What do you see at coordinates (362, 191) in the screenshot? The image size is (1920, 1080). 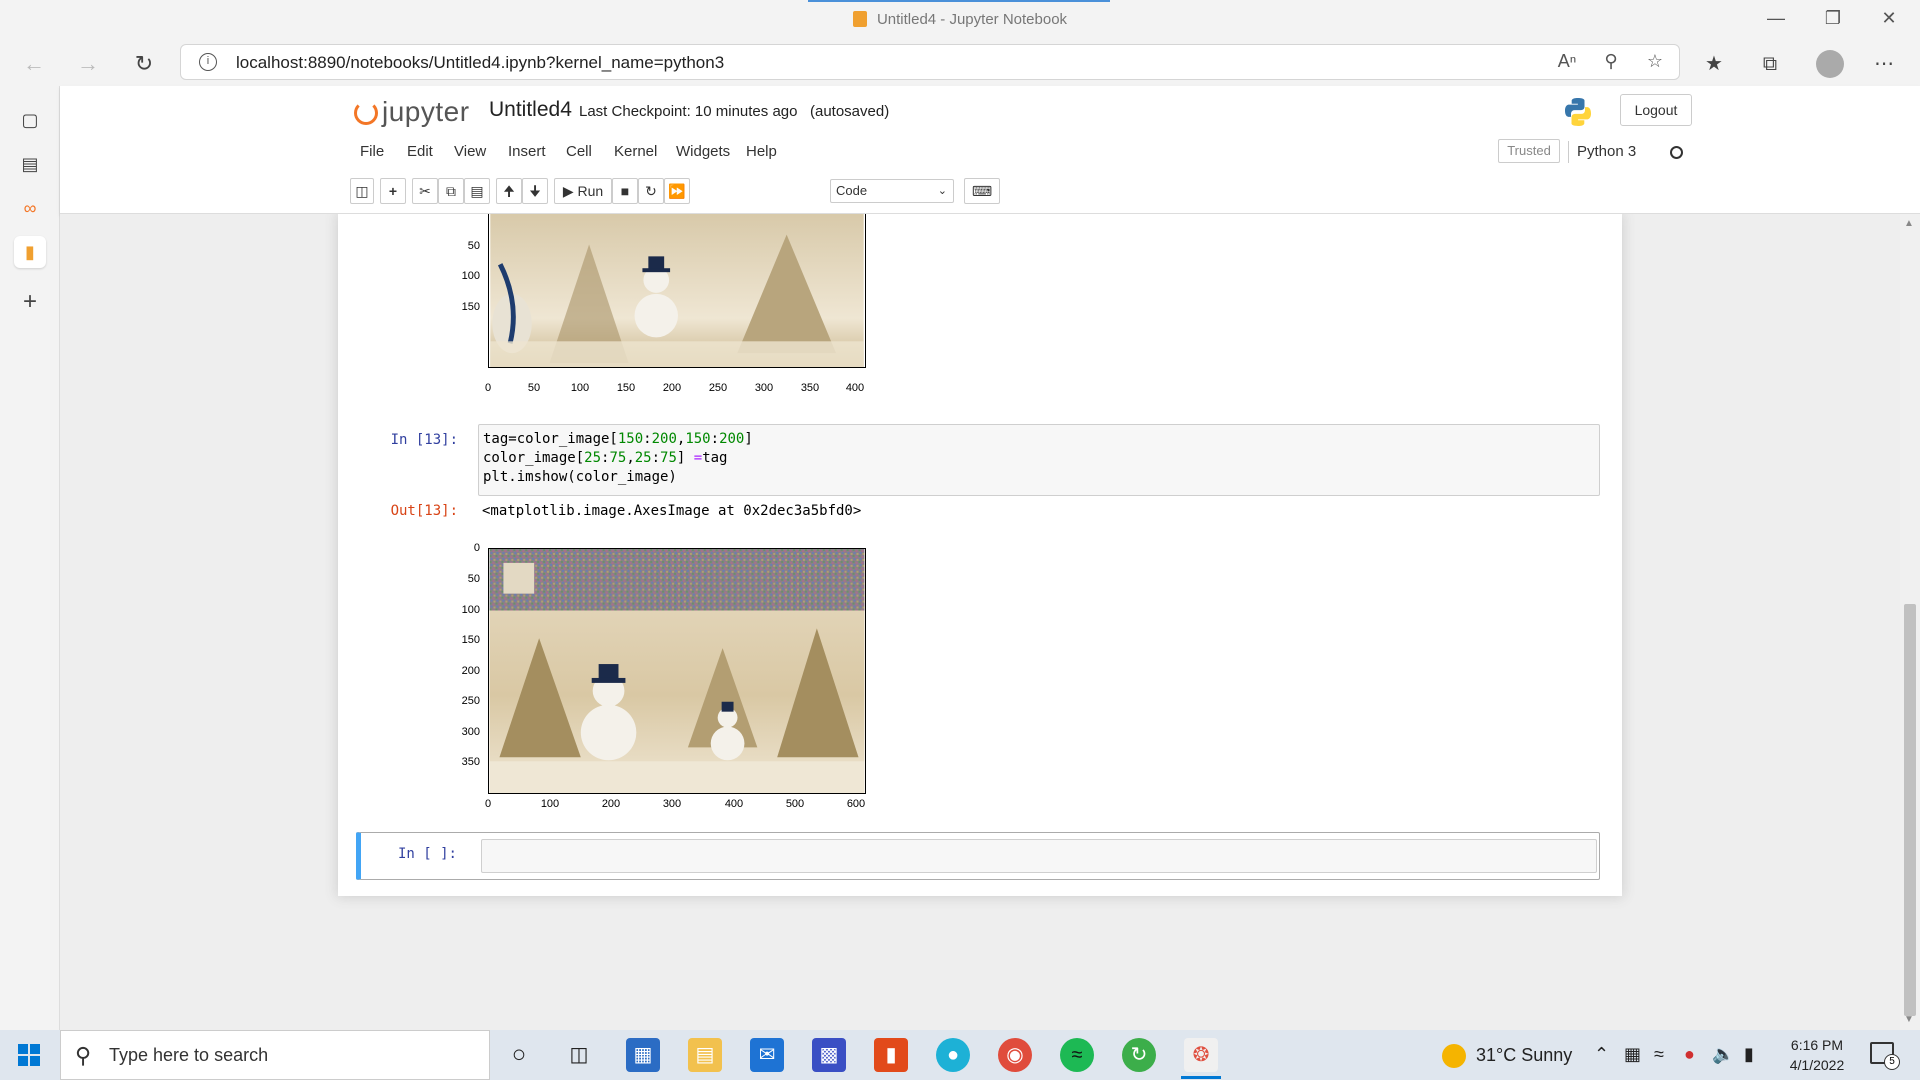 I see `save-icon: ◫` at bounding box center [362, 191].